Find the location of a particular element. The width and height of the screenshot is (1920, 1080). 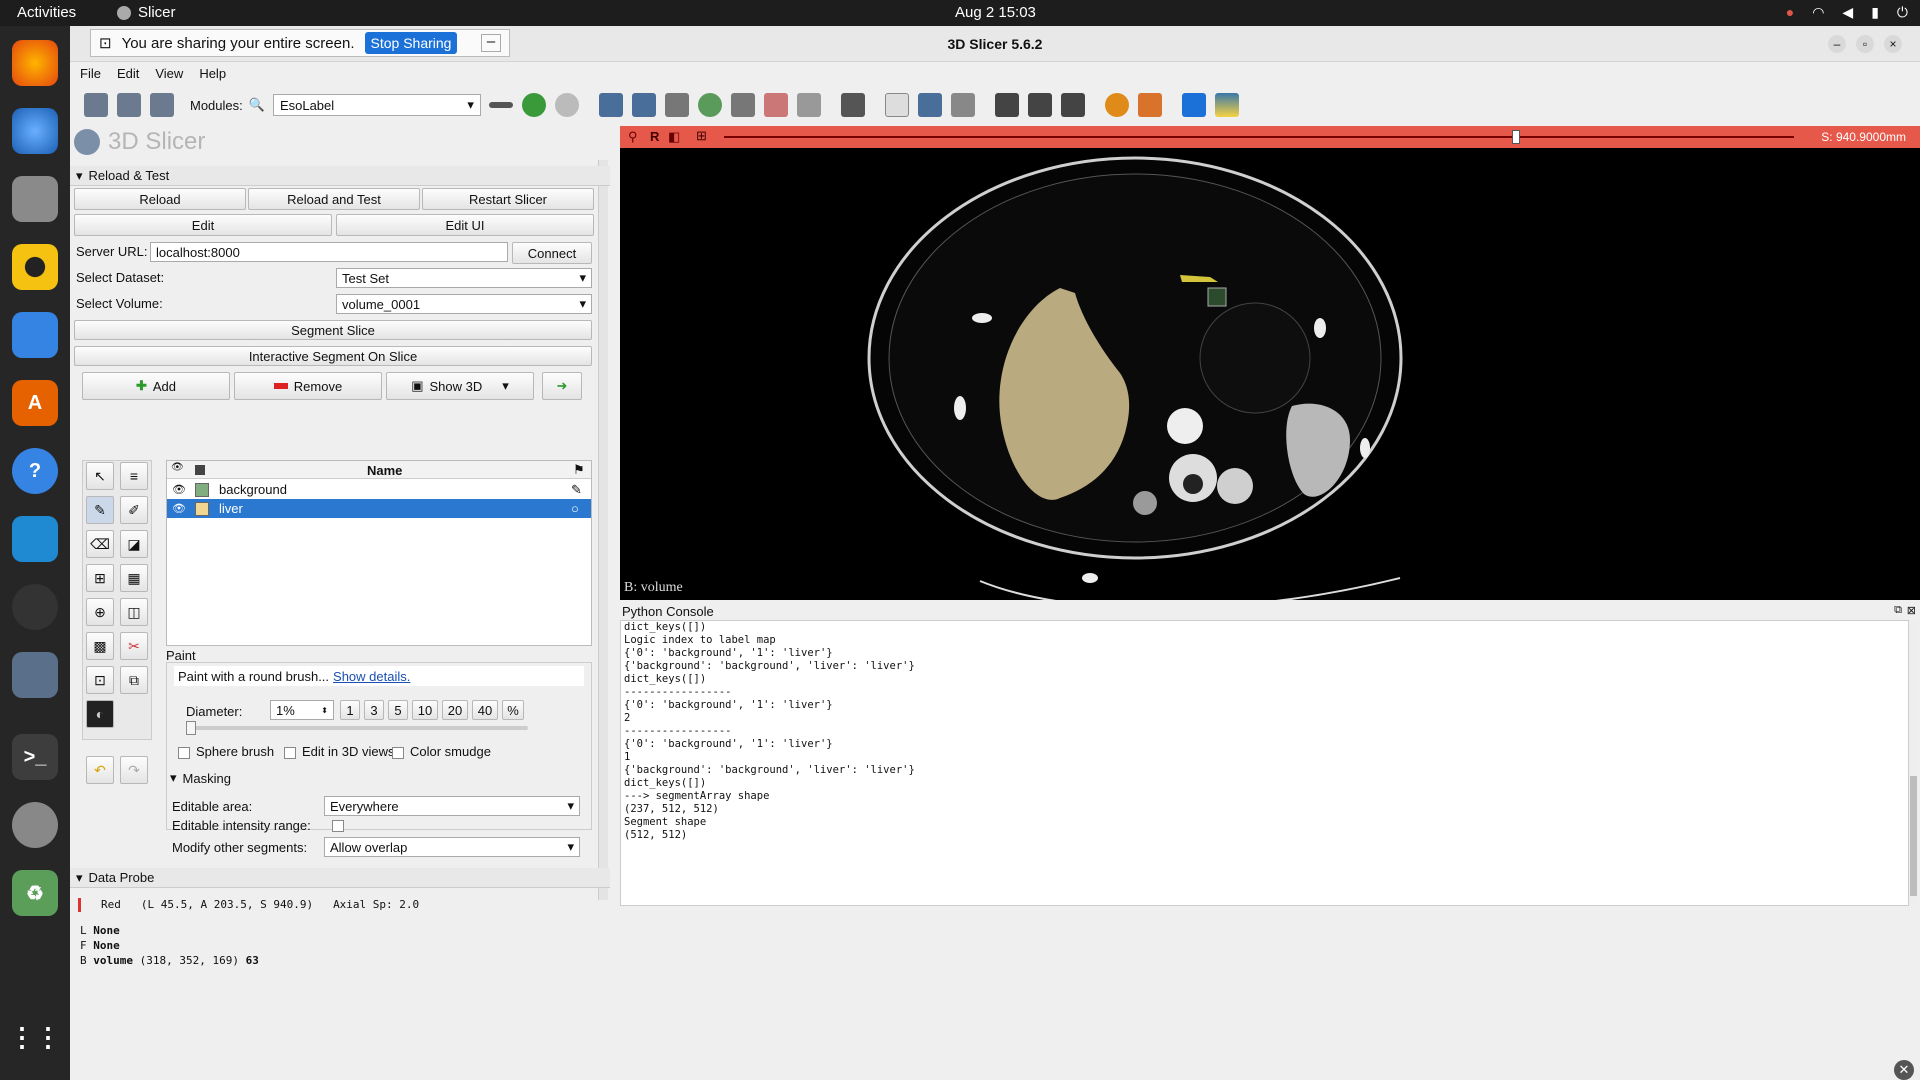

hollow-icon: ◫ is located at coordinates (134, 612).